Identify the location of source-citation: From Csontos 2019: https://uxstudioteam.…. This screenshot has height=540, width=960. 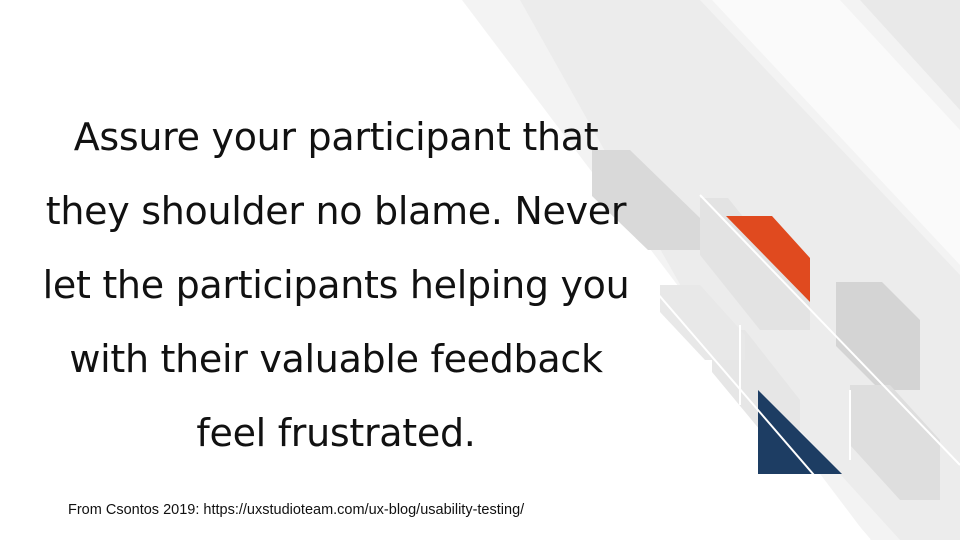
(296, 510).